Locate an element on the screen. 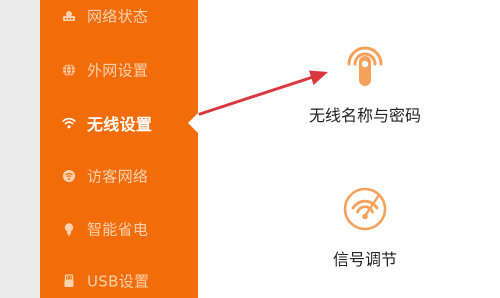 Image resolution: width=500 pixels, height=298 pixels. sidebar-item-guest-network: 访客网络 is located at coordinates (119, 176).